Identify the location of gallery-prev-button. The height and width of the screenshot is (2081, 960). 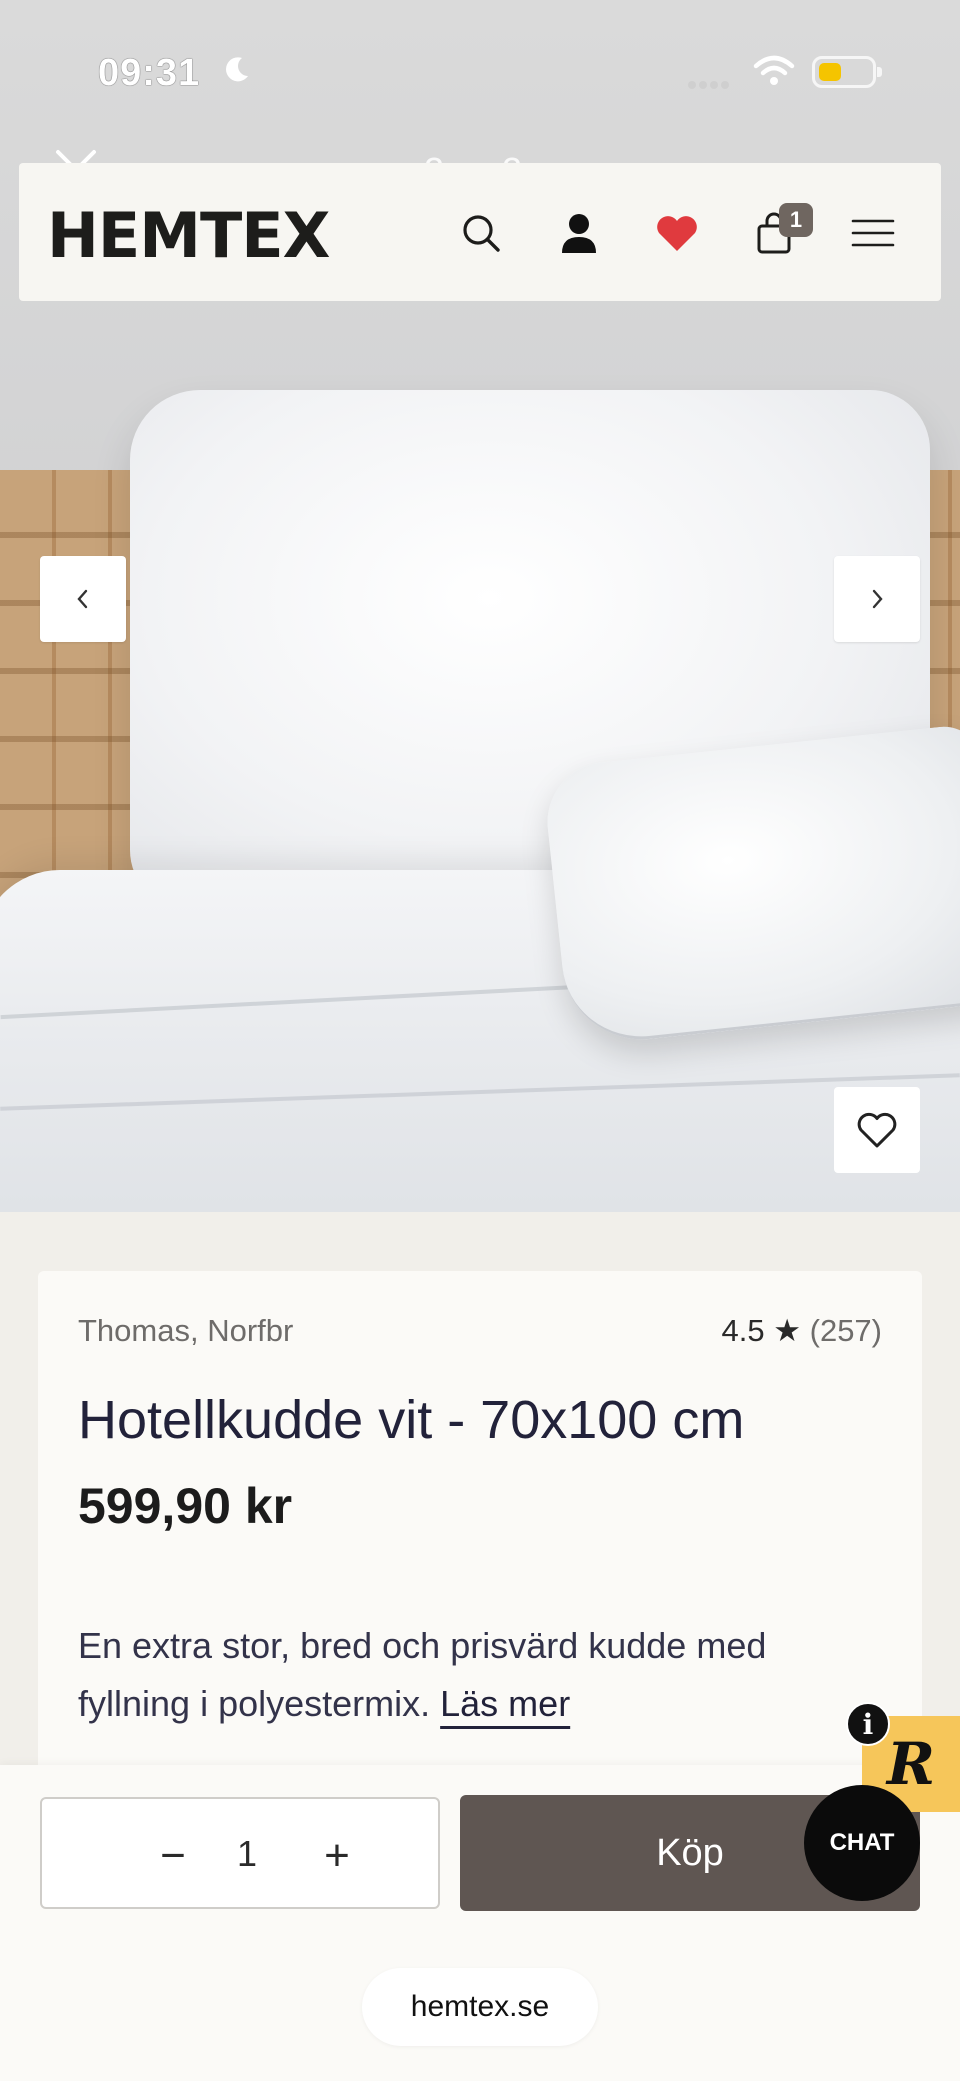
(83, 599).